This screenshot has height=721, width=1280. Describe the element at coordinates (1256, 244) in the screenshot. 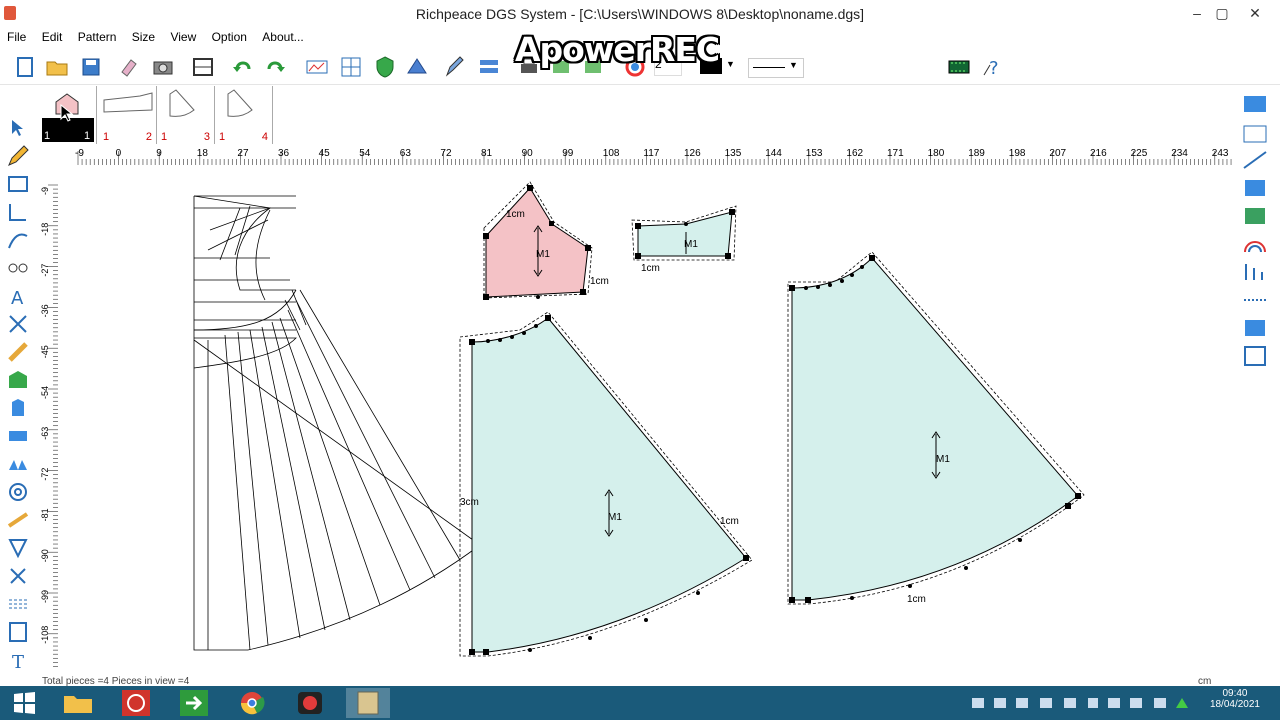

I see `rainbow-icon` at that location.